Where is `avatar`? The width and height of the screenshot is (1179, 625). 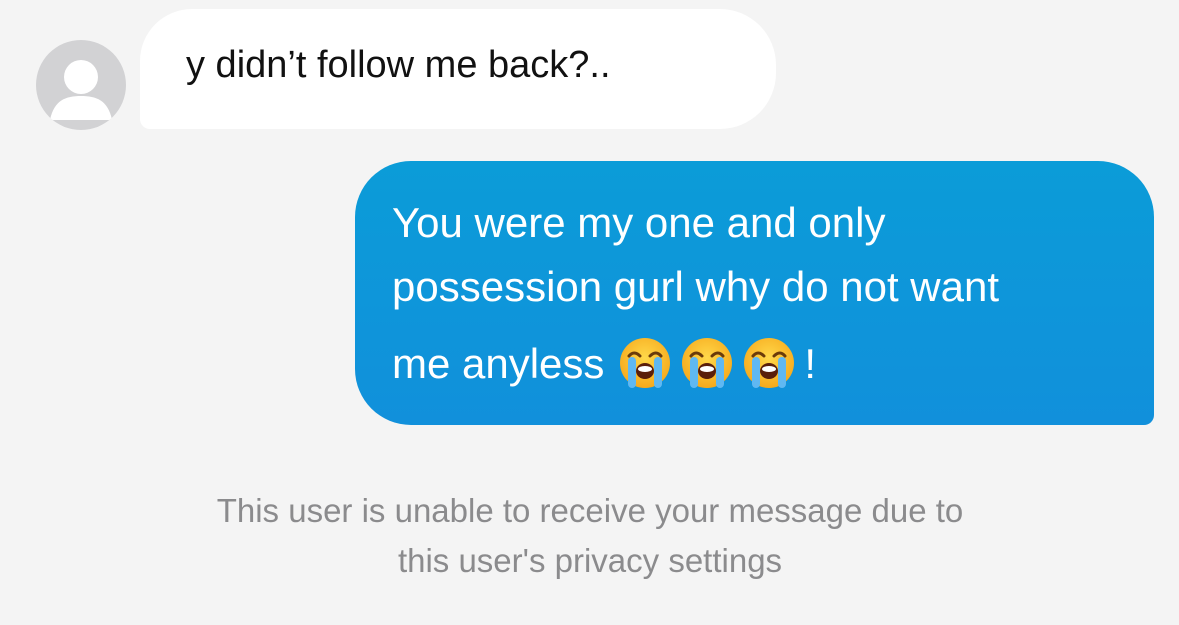 avatar is located at coordinates (81, 85).